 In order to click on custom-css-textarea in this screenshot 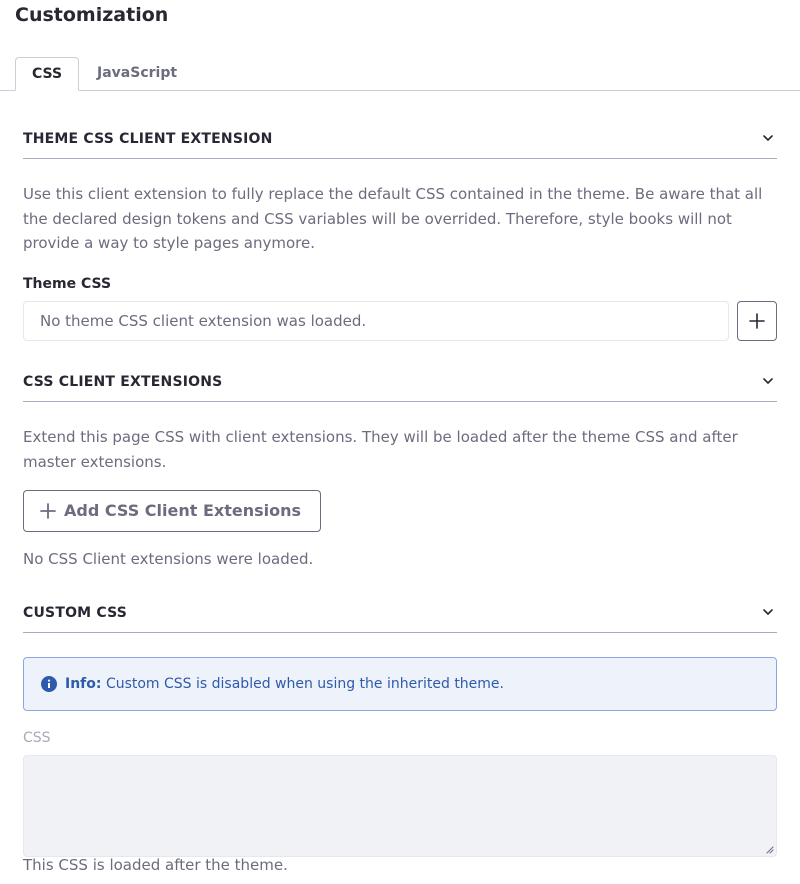, I will do `click(400, 806)`.